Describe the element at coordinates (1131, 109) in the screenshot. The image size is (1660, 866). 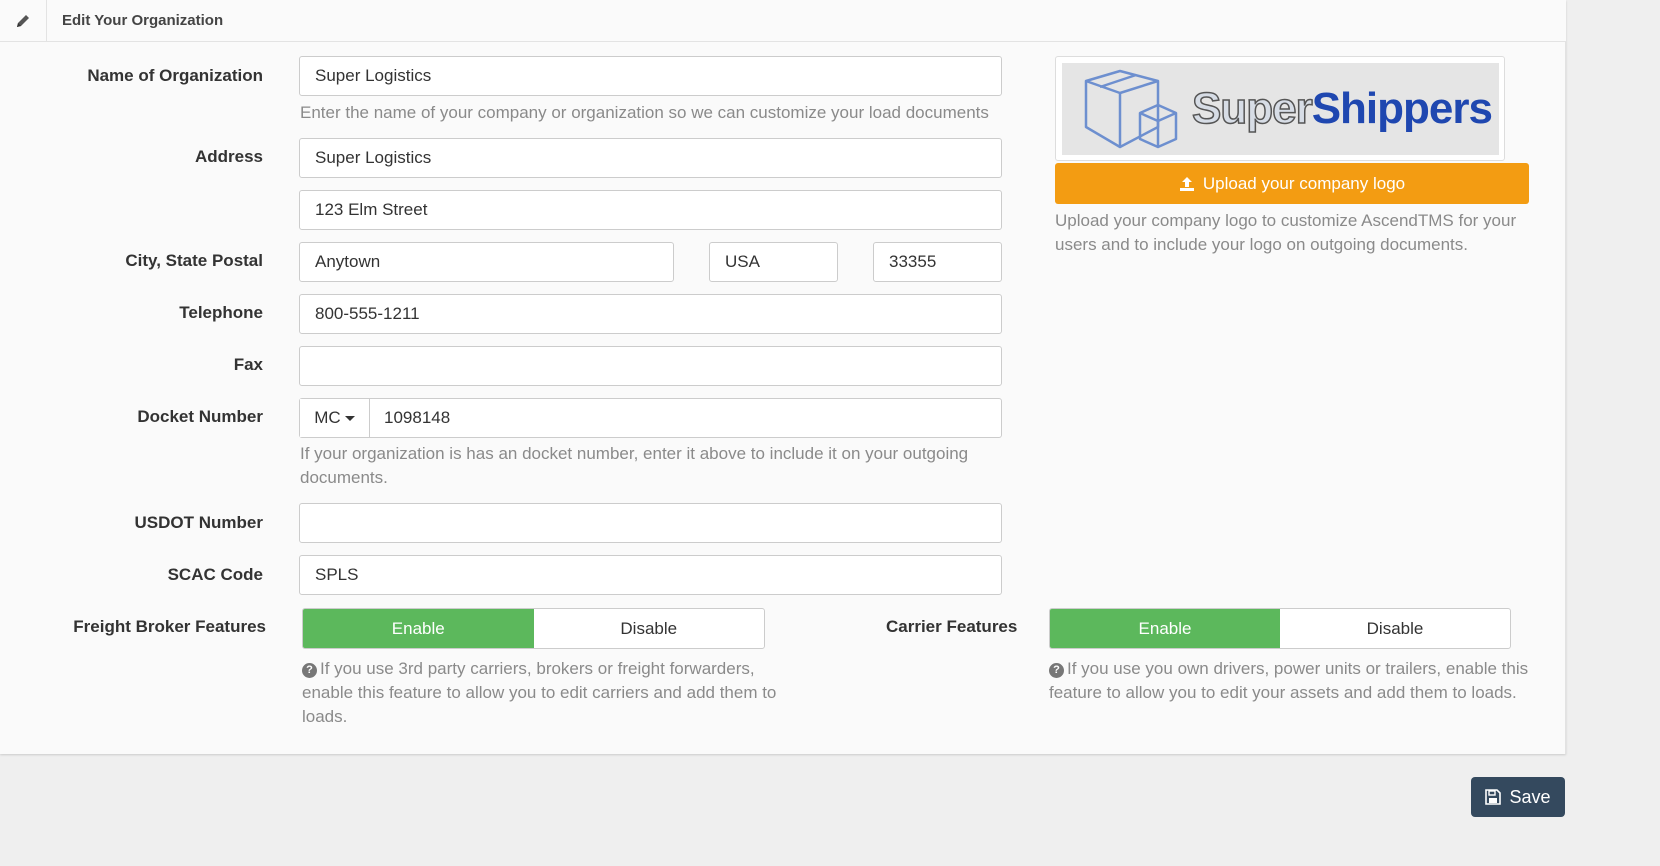
I see `box-logo-icon` at that location.